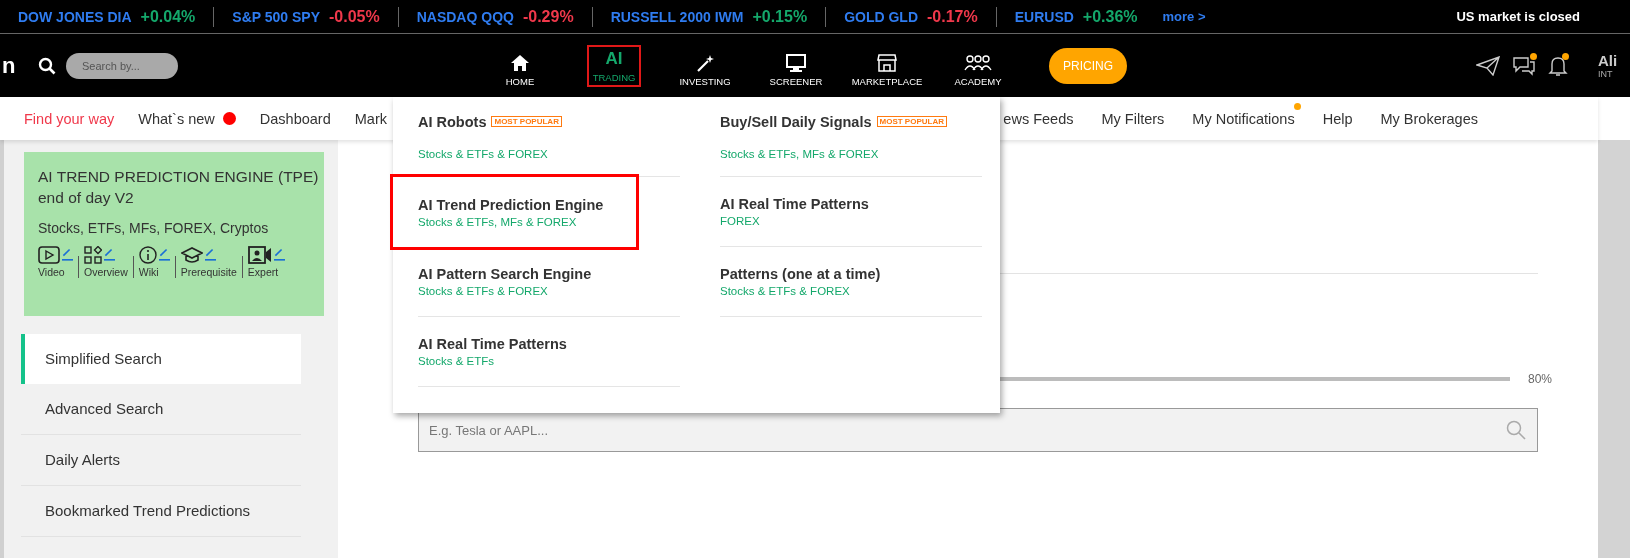  What do you see at coordinates (176, 118) in the screenshot?
I see `subnav-link: What`s new` at bounding box center [176, 118].